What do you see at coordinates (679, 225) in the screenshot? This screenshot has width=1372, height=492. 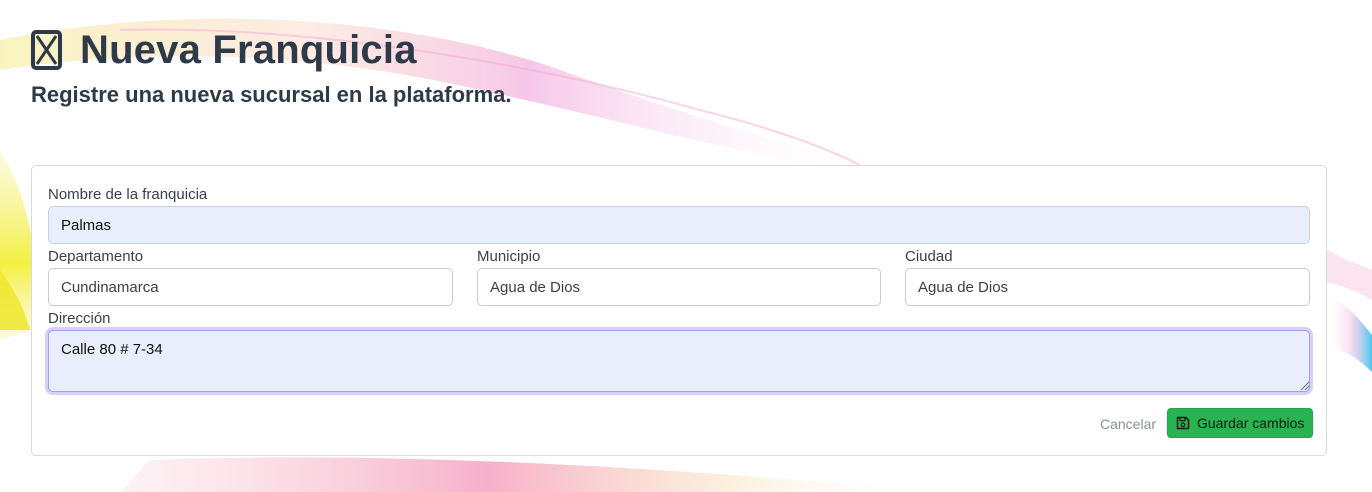 I see `nombre-input` at bounding box center [679, 225].